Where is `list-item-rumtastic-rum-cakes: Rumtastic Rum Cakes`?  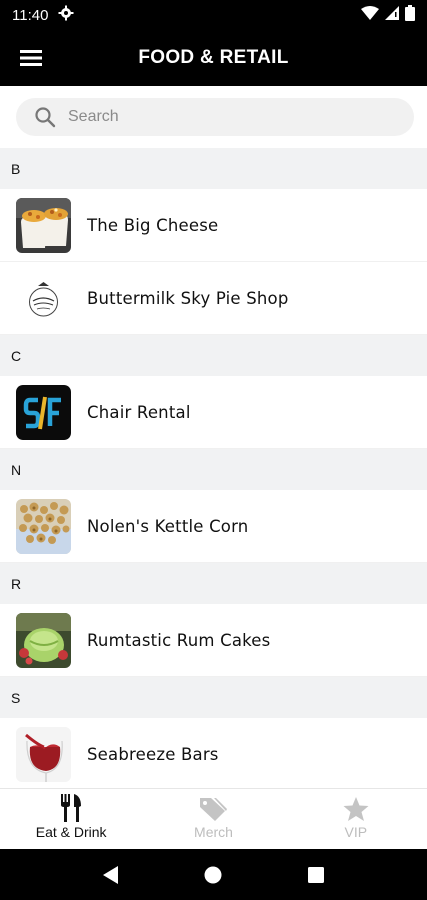
list-item-rumtastic-rum-cakes: Rumtastic Rum Cakes is located at coordinates (213, 640).